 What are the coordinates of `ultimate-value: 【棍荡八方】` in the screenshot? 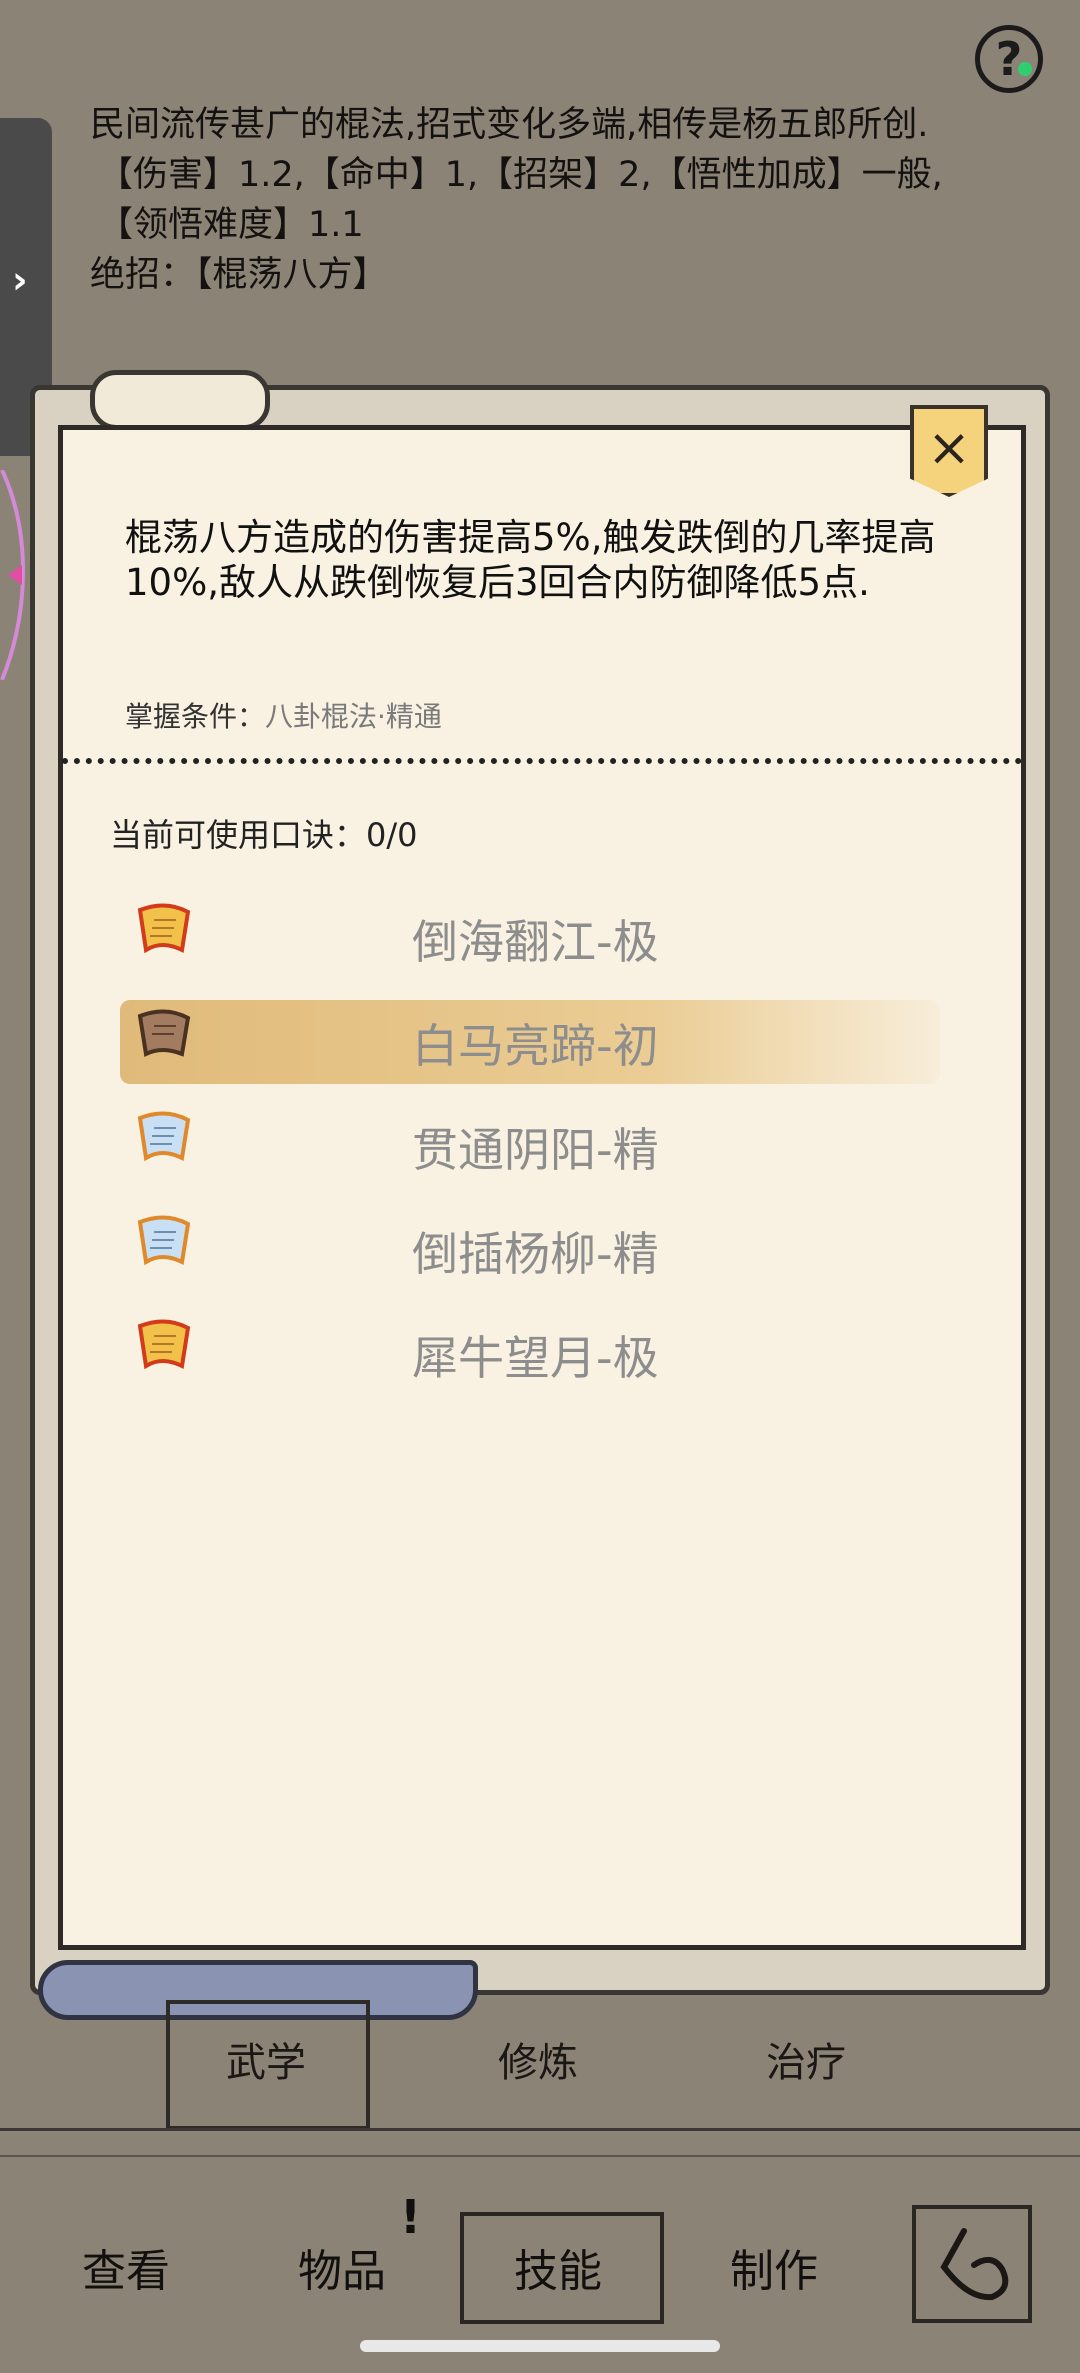 It's located at (291, 275).